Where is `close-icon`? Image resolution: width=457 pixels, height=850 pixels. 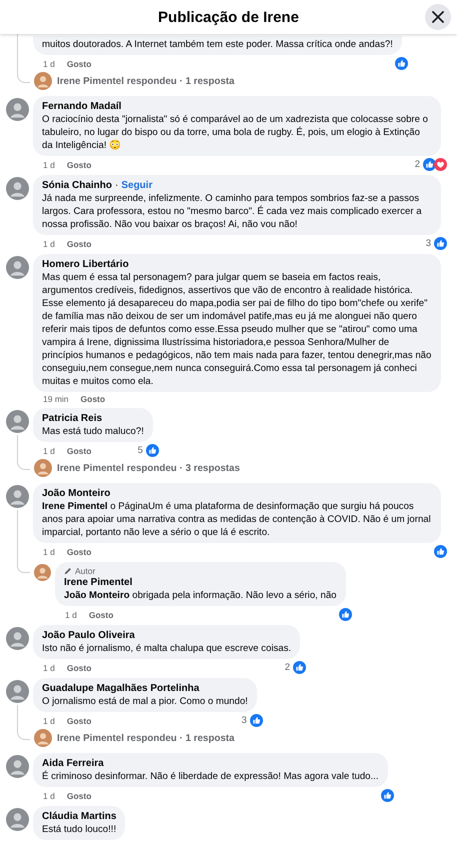 close-icon is located at coordinates (438, 17).